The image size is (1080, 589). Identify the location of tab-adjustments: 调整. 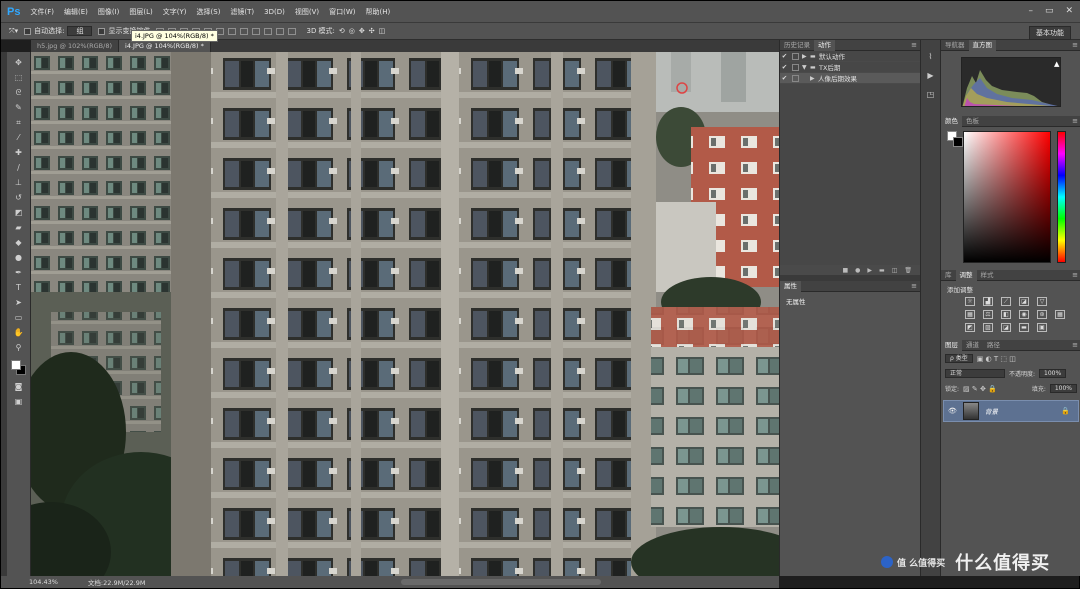
(966, 275).